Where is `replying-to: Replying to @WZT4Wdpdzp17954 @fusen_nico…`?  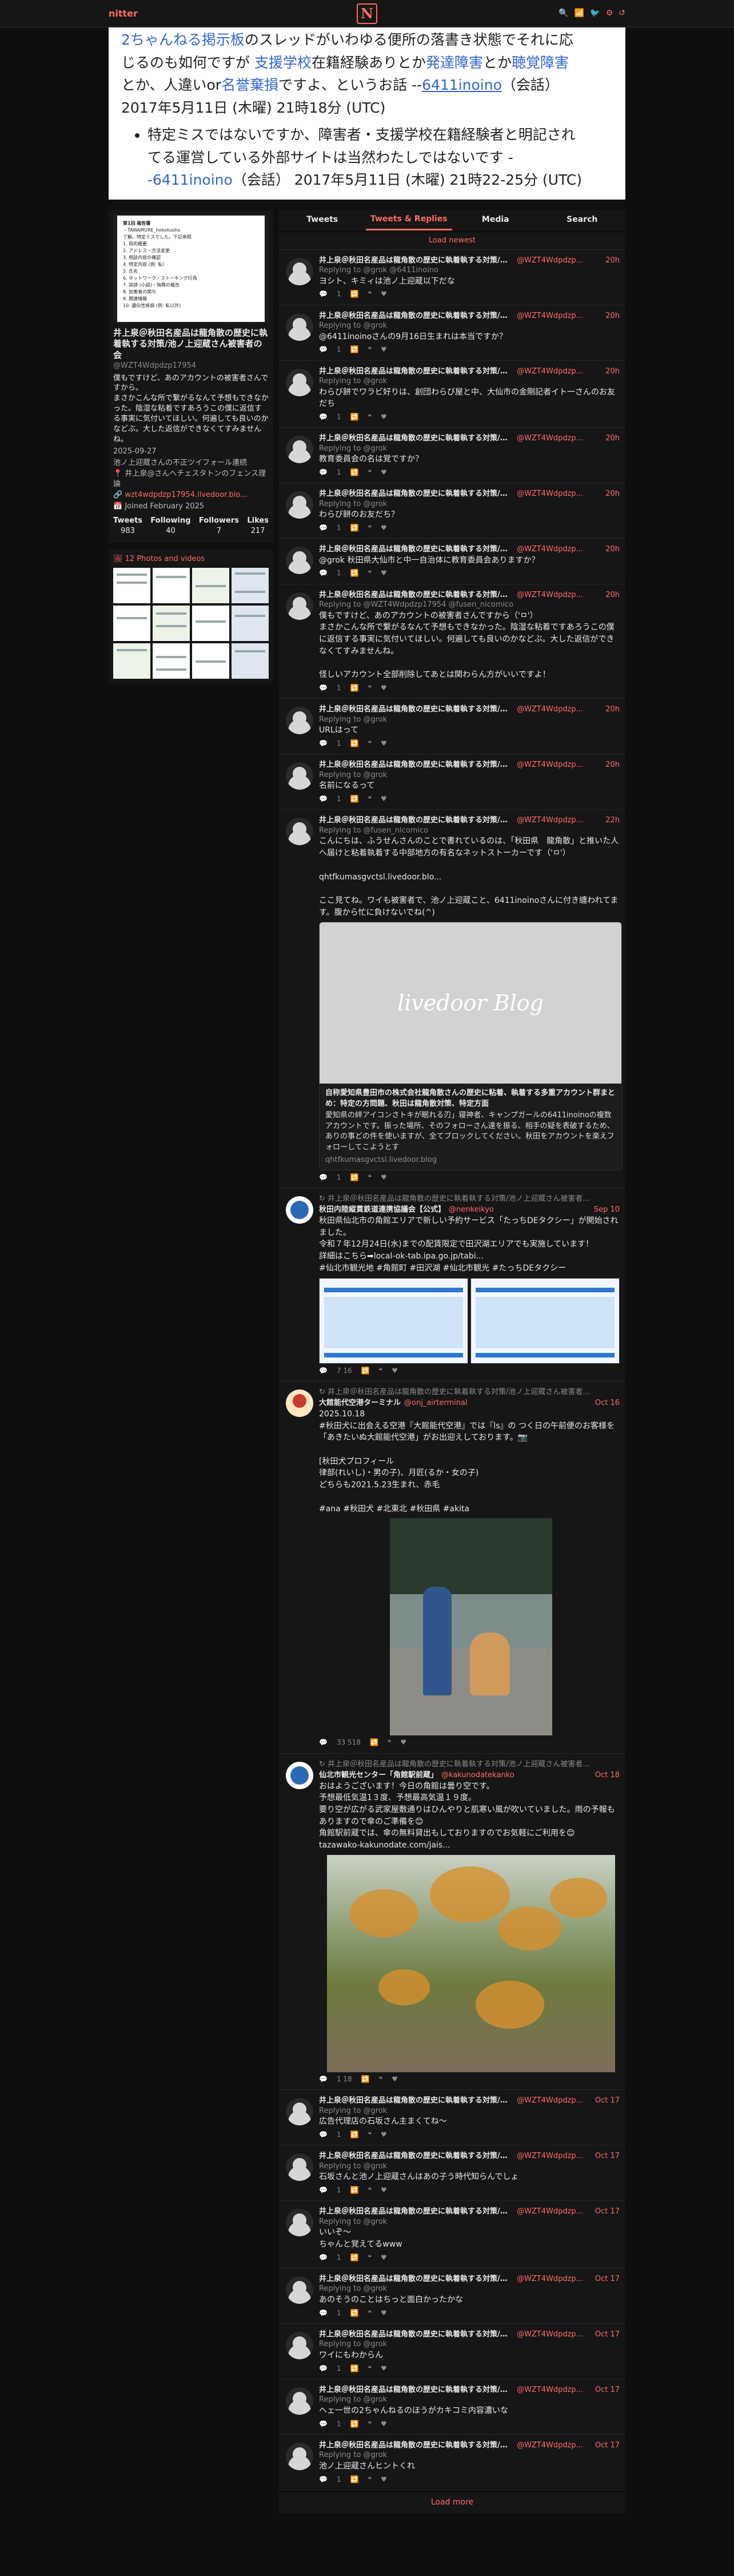
replying-to: Replying to @WZT4Wdpdzp17954 @fusen_nico… is located at coordinates (469, 605).